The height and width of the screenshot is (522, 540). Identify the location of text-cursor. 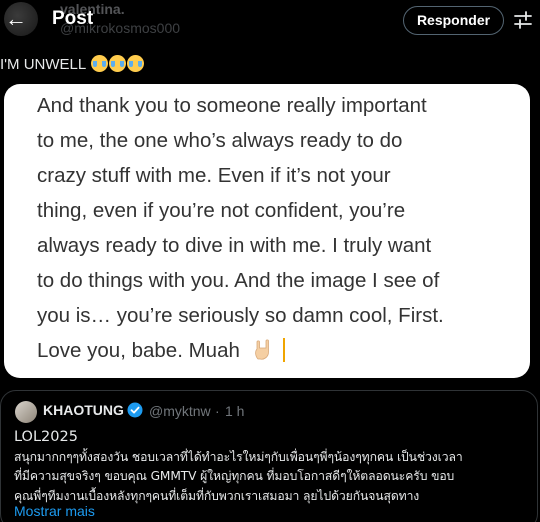
(284, 350).